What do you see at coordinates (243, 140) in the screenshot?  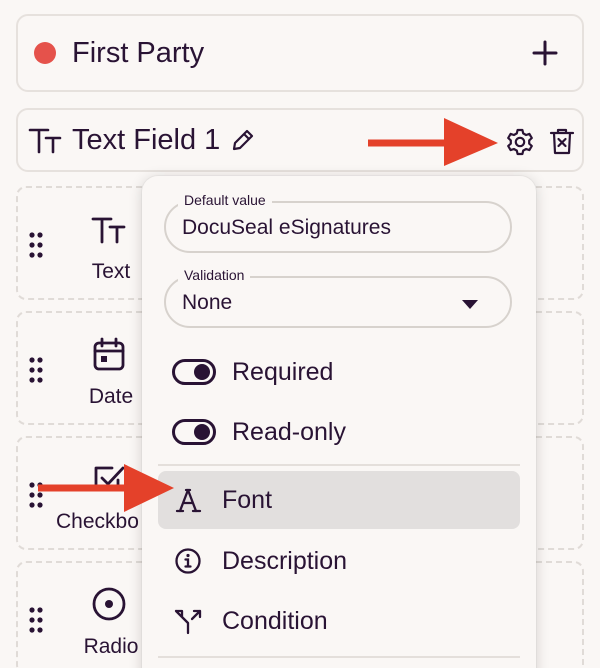 I see `pencil-icon` at bounding box center [243, 140].